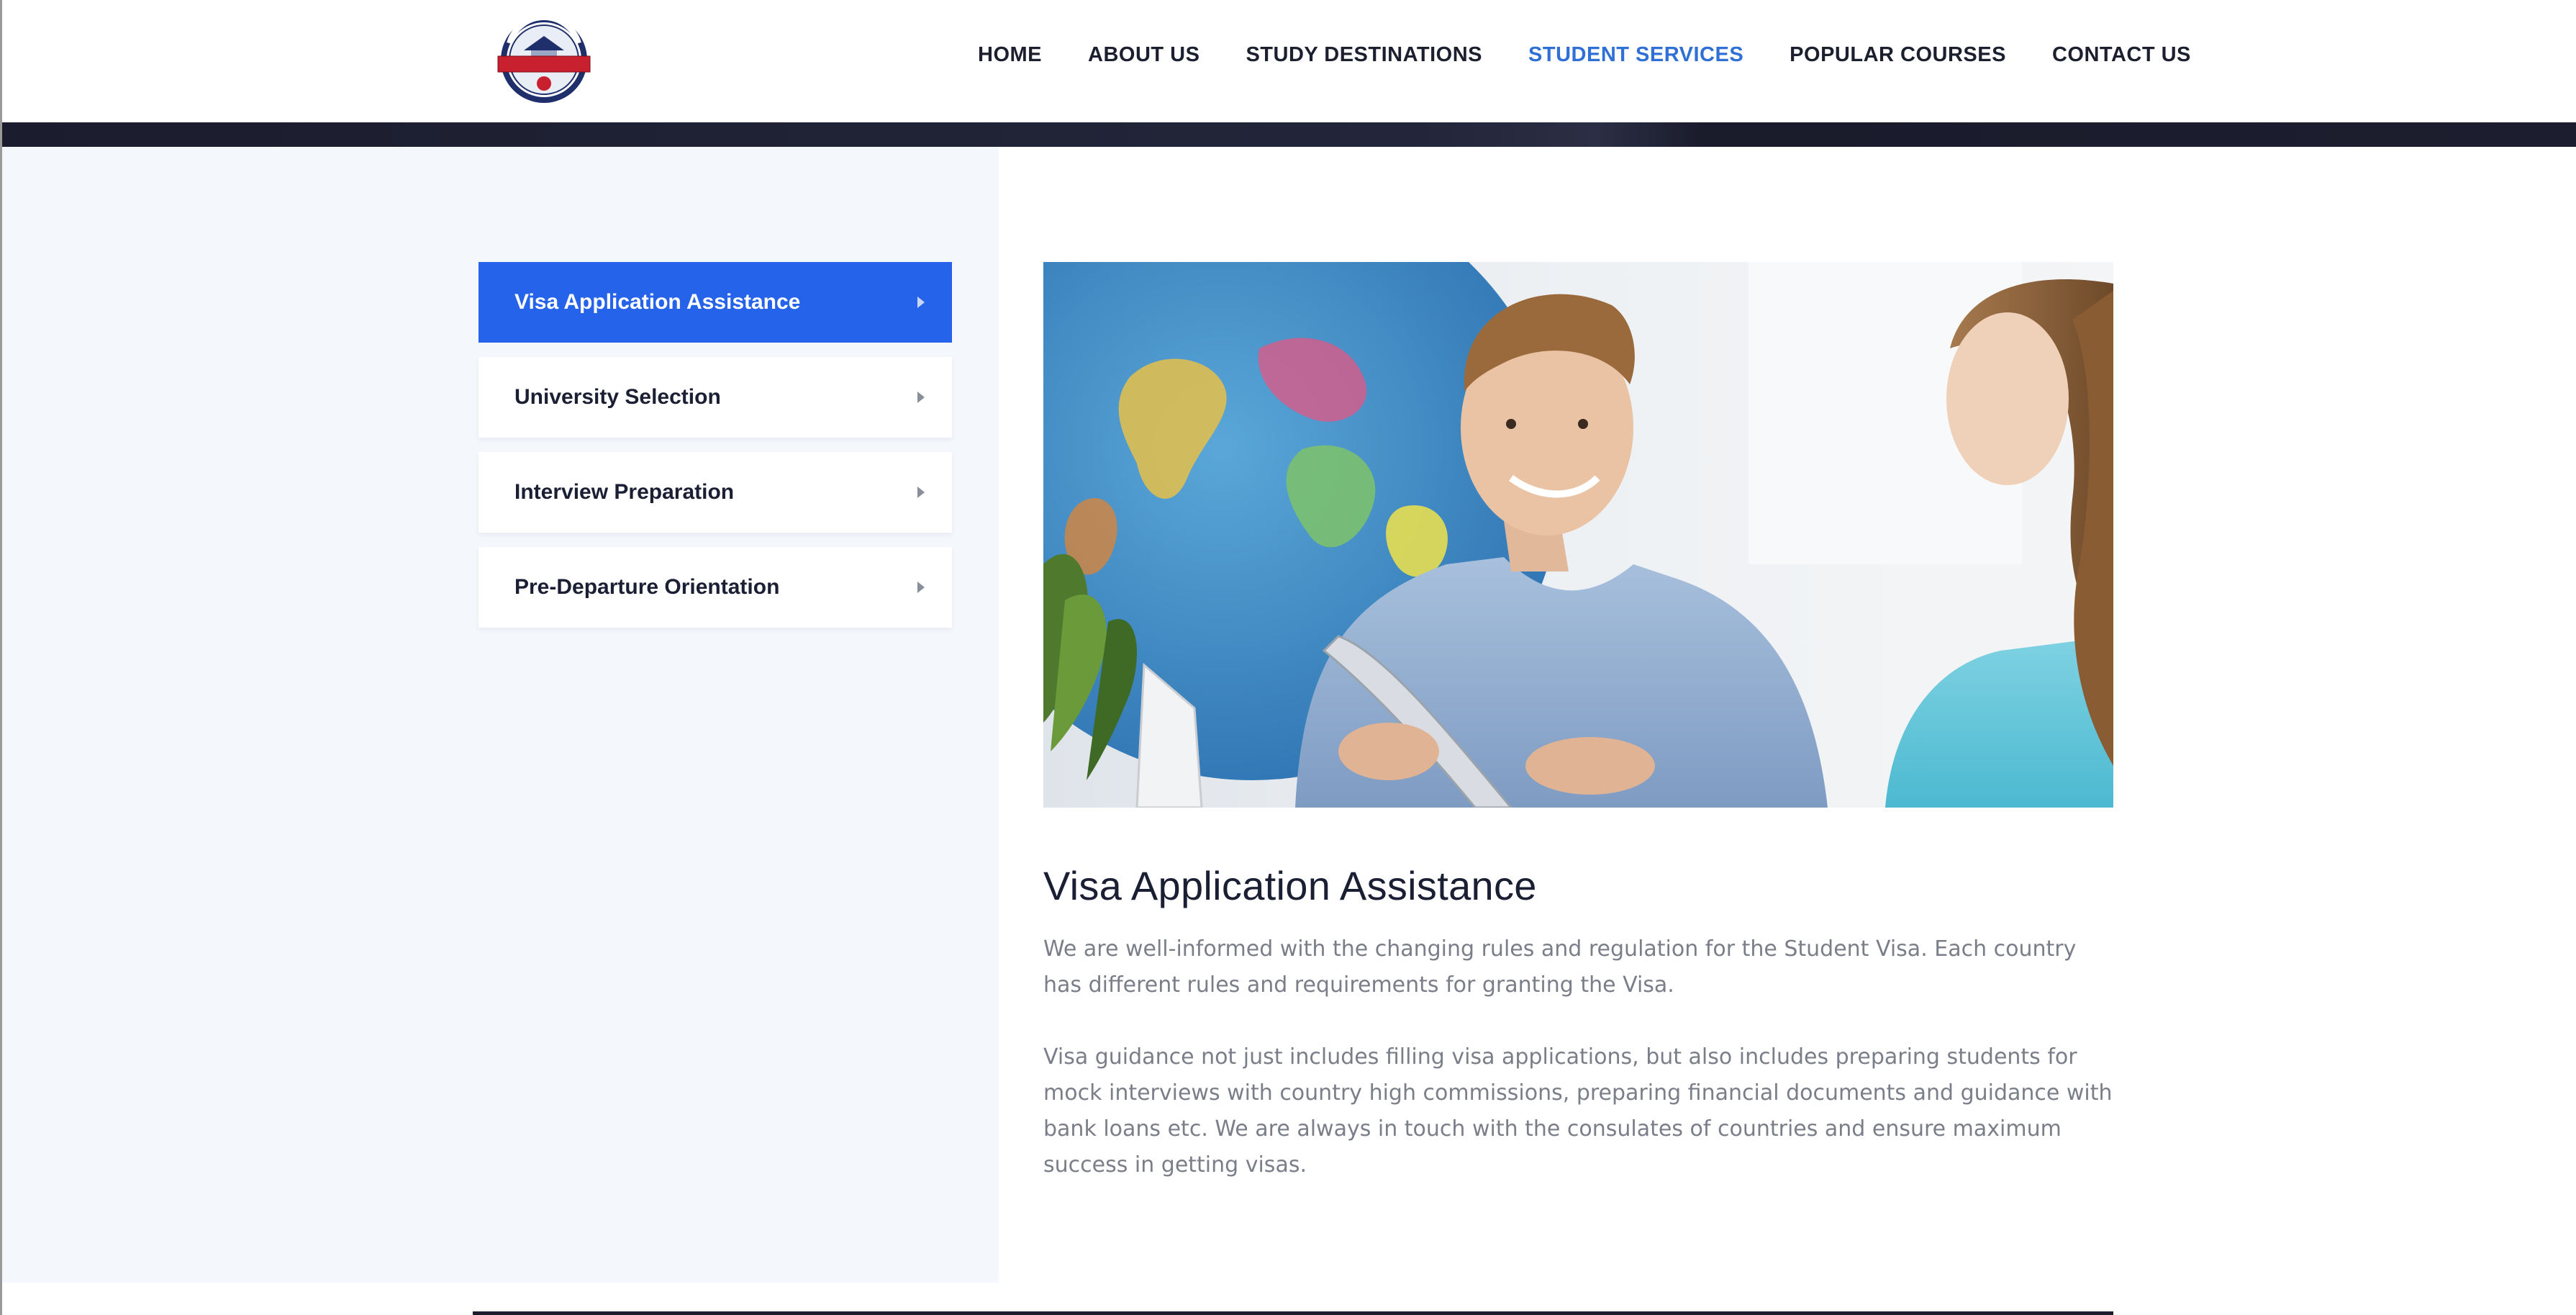 The image size is (2576, 1315). I want to click on sidebar-item-visa-application-assistance: Visa Application Assistance, so click(715, 302).